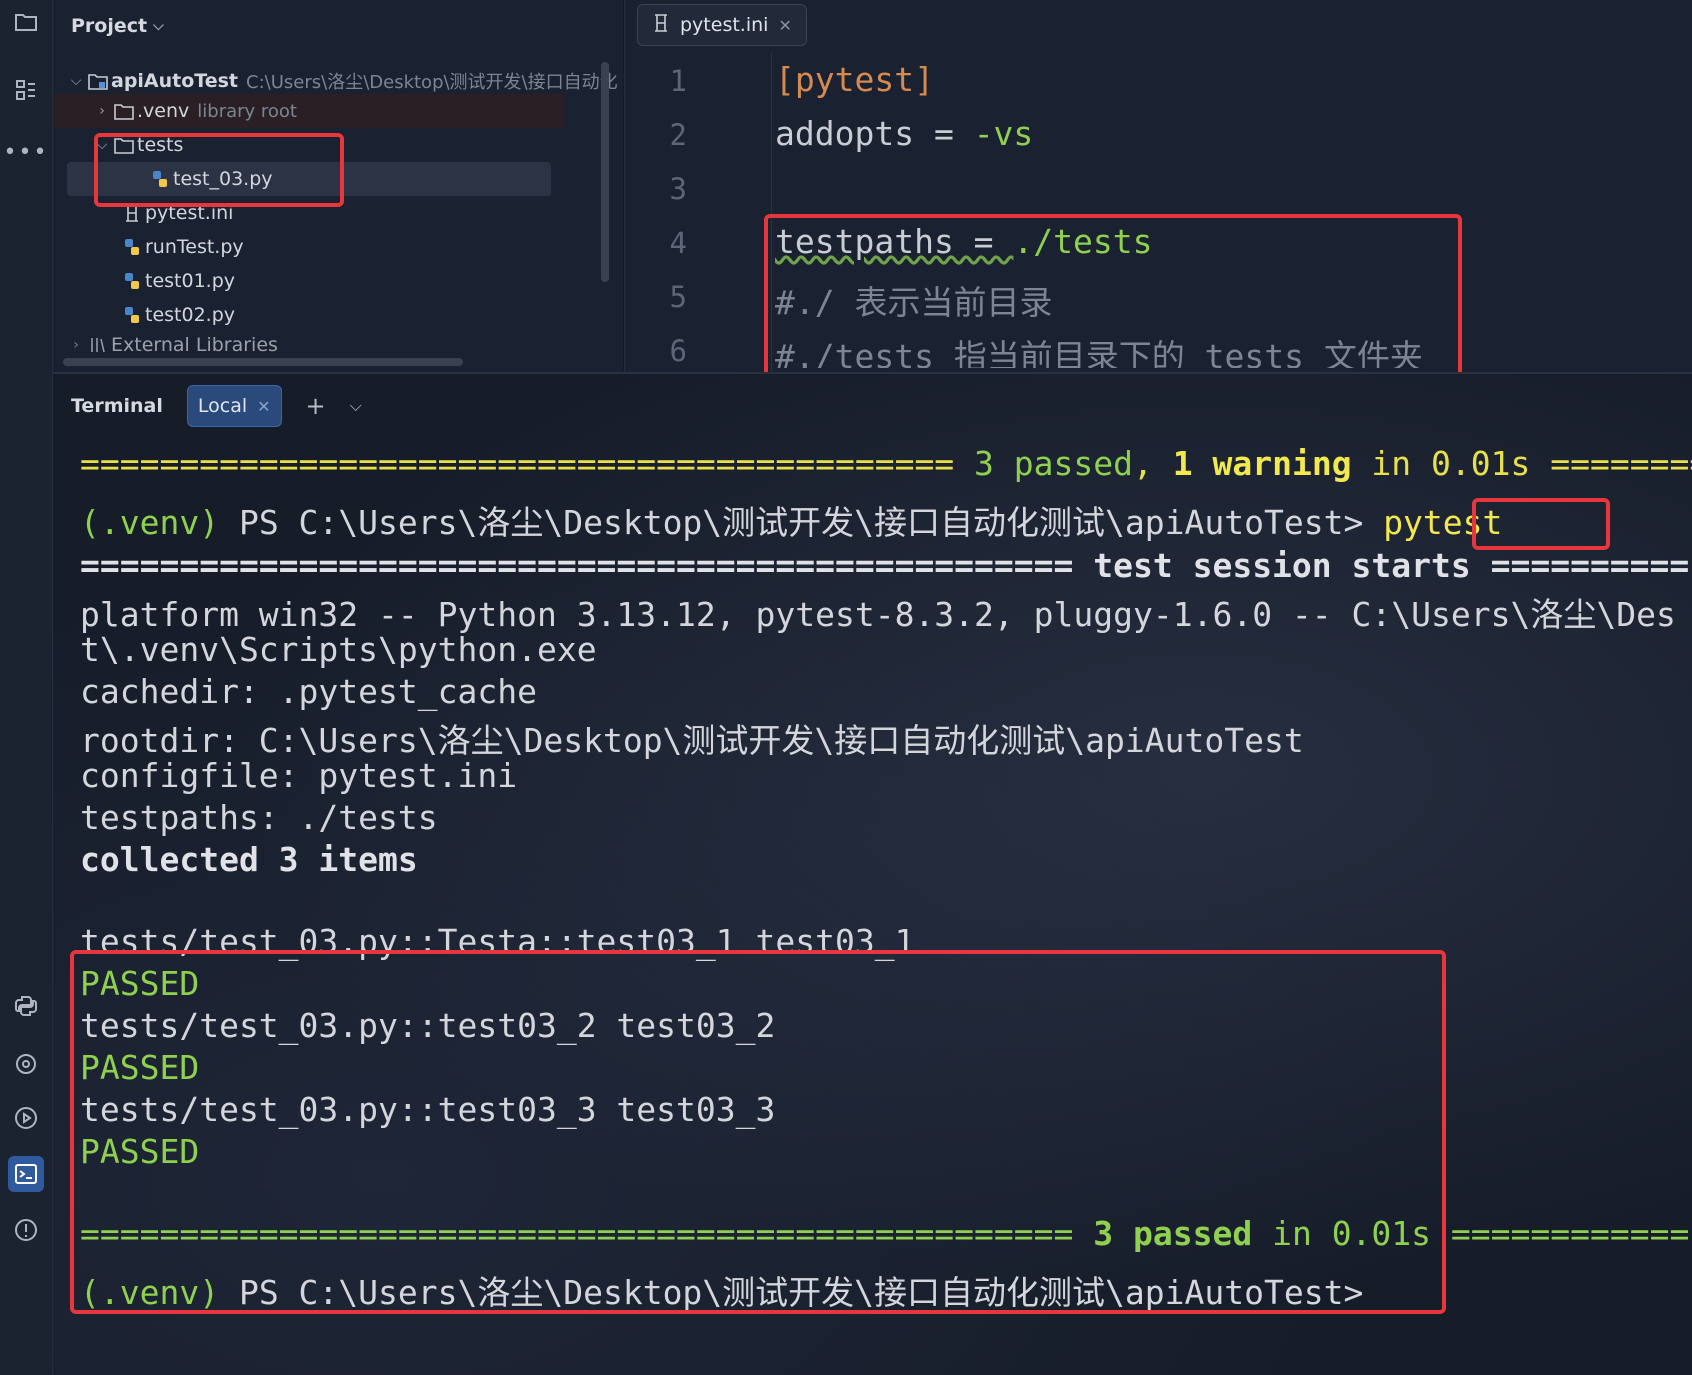 This screenshot has width=1692, height=1375. What do you see at coordinates (308, 691) in the screenshot?
I see `cachedir-line: cachedir: .pytest_cache` at bounding box center [308, 691].